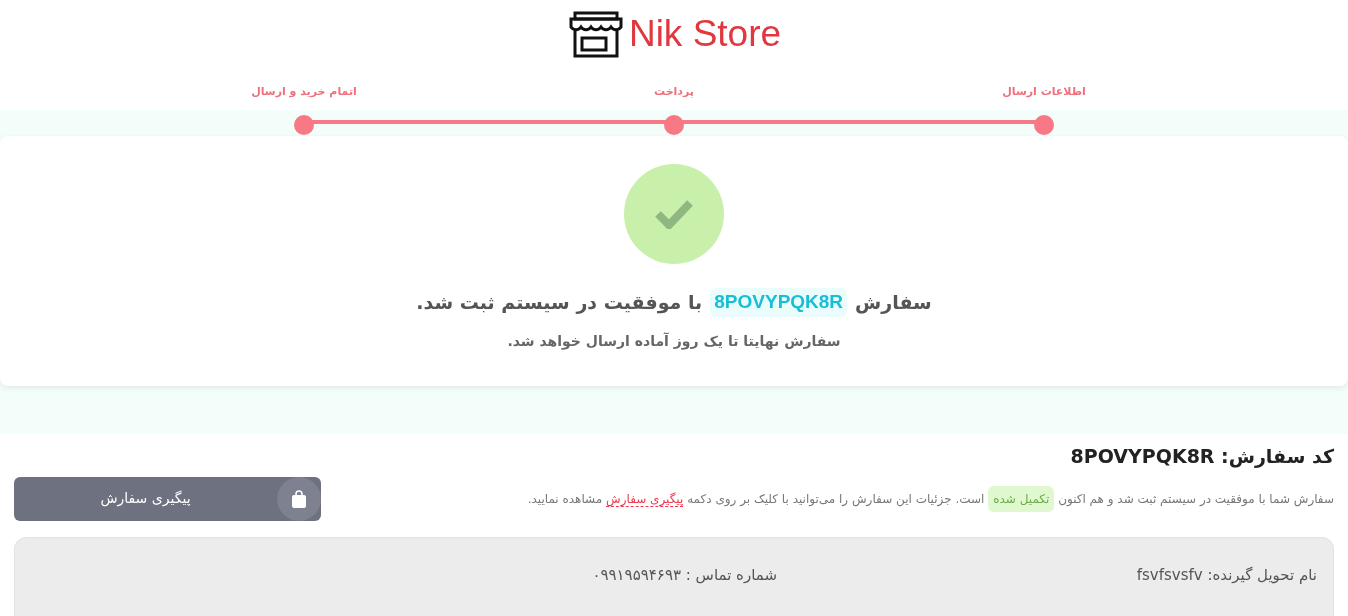 The height and width of the screenshot is (616, 1348). Describe the element at coordinates (674, 92) in the screenshot. I see `step-label: پرداخت` at that location.